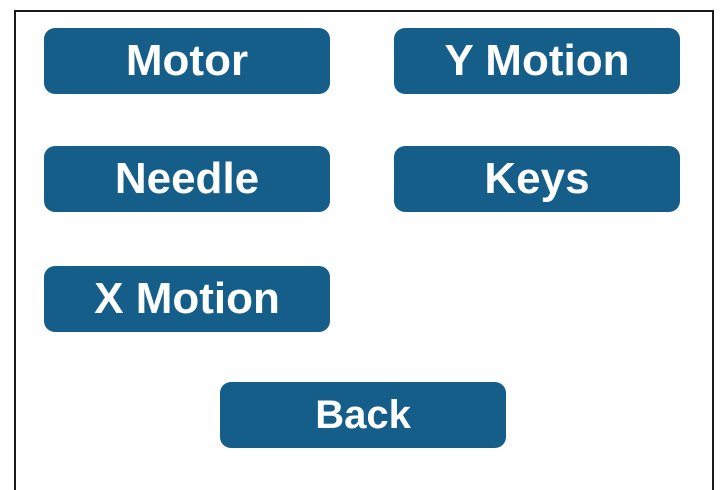 The image size is (720, 490). Describe the element at coordinates (363, 415) in the screenshot. I see `back-button: Back` at that location.